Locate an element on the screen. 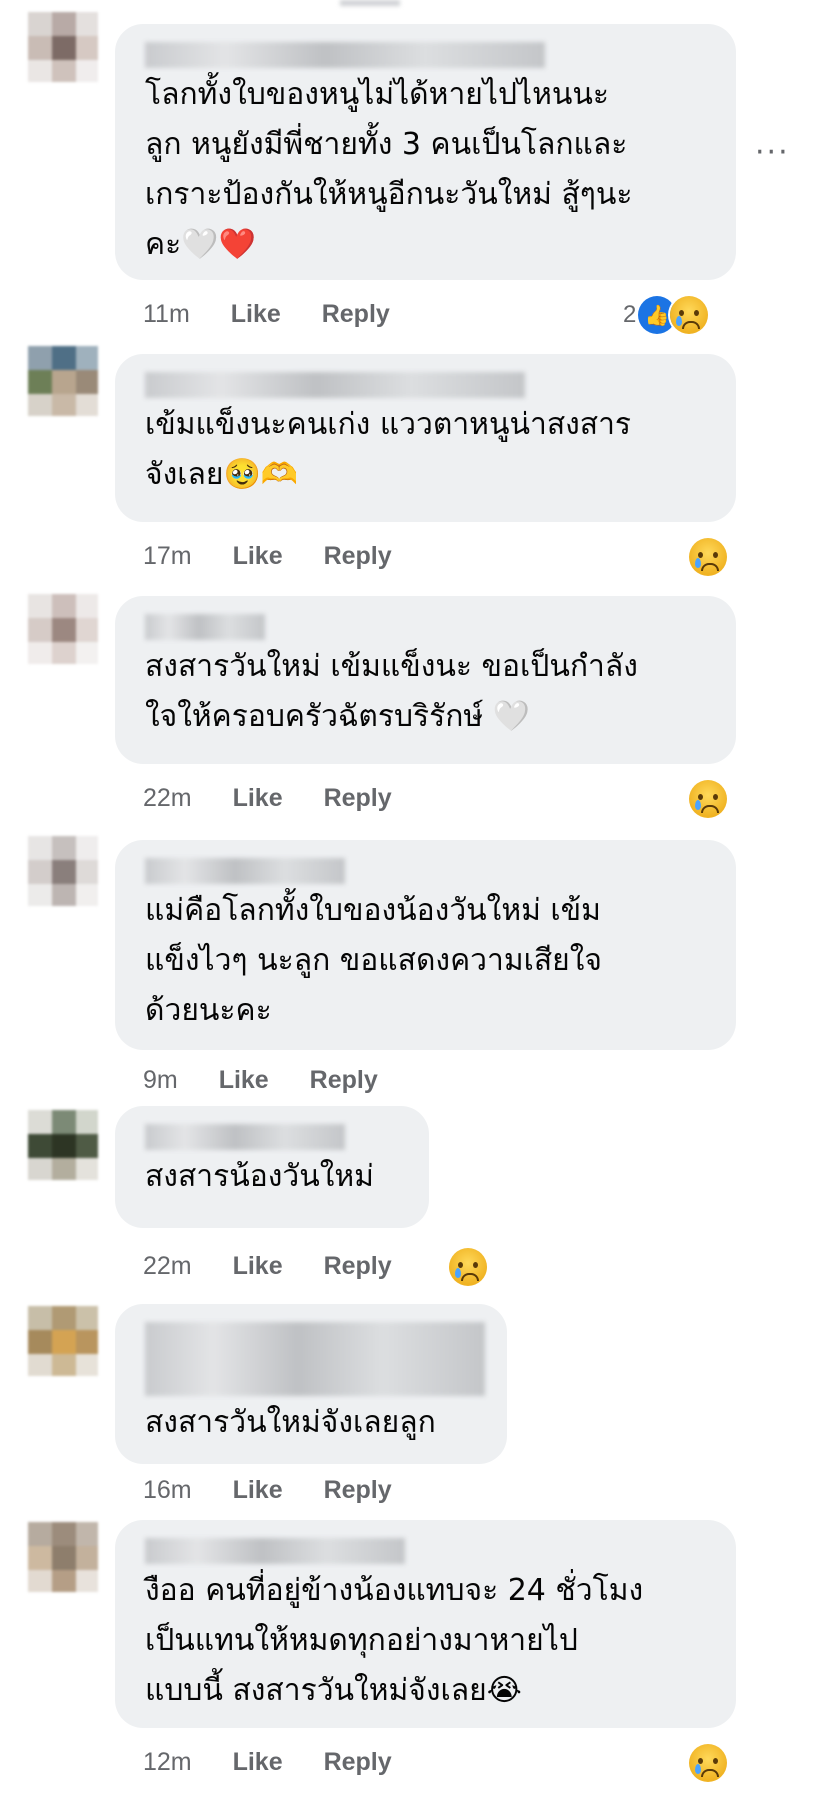  previous-comment-sliver is located at coordinates (370, 3).